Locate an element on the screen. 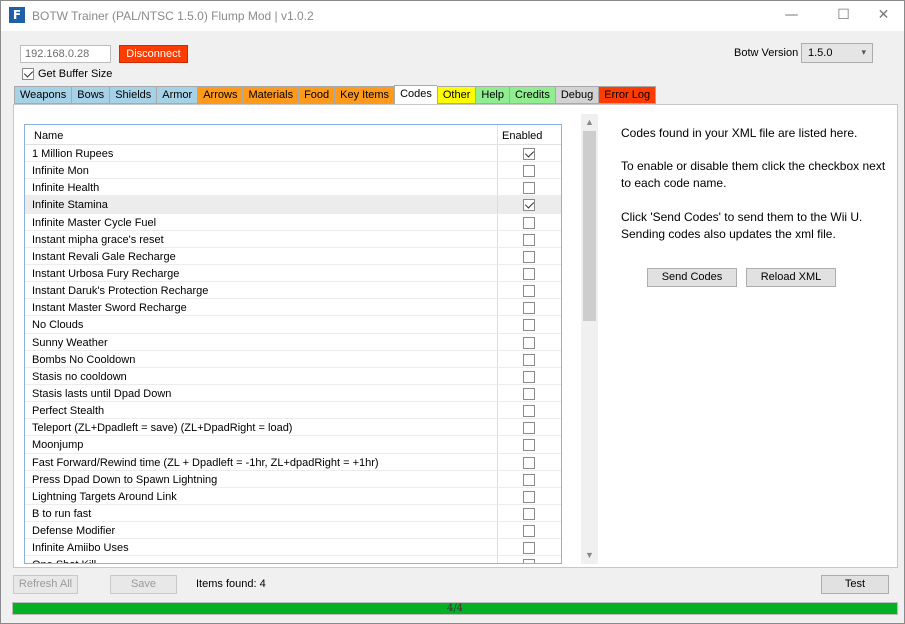 This screenshot has height=624, width=905. code-row: Instant Urbosa Fury Recharge is located at coordinates (293, 273).